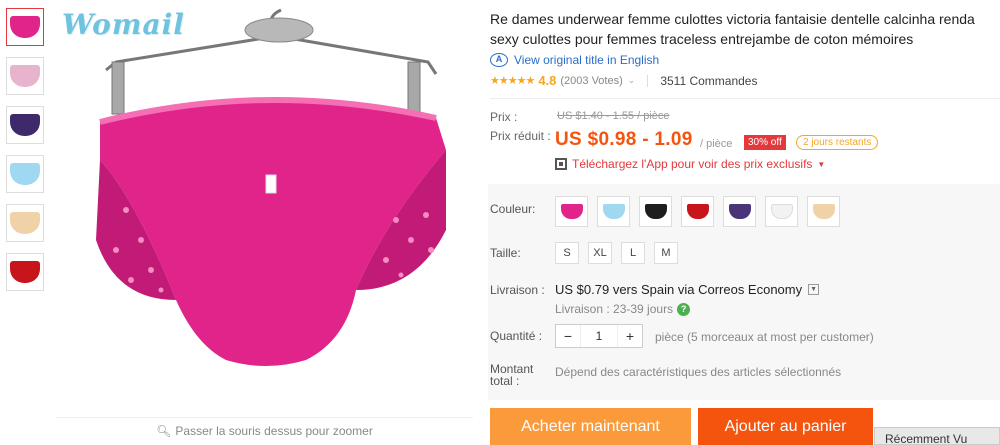 The image size is (1000, 445). I want to click on search-icon: 🔍︎, so click(164, 431).